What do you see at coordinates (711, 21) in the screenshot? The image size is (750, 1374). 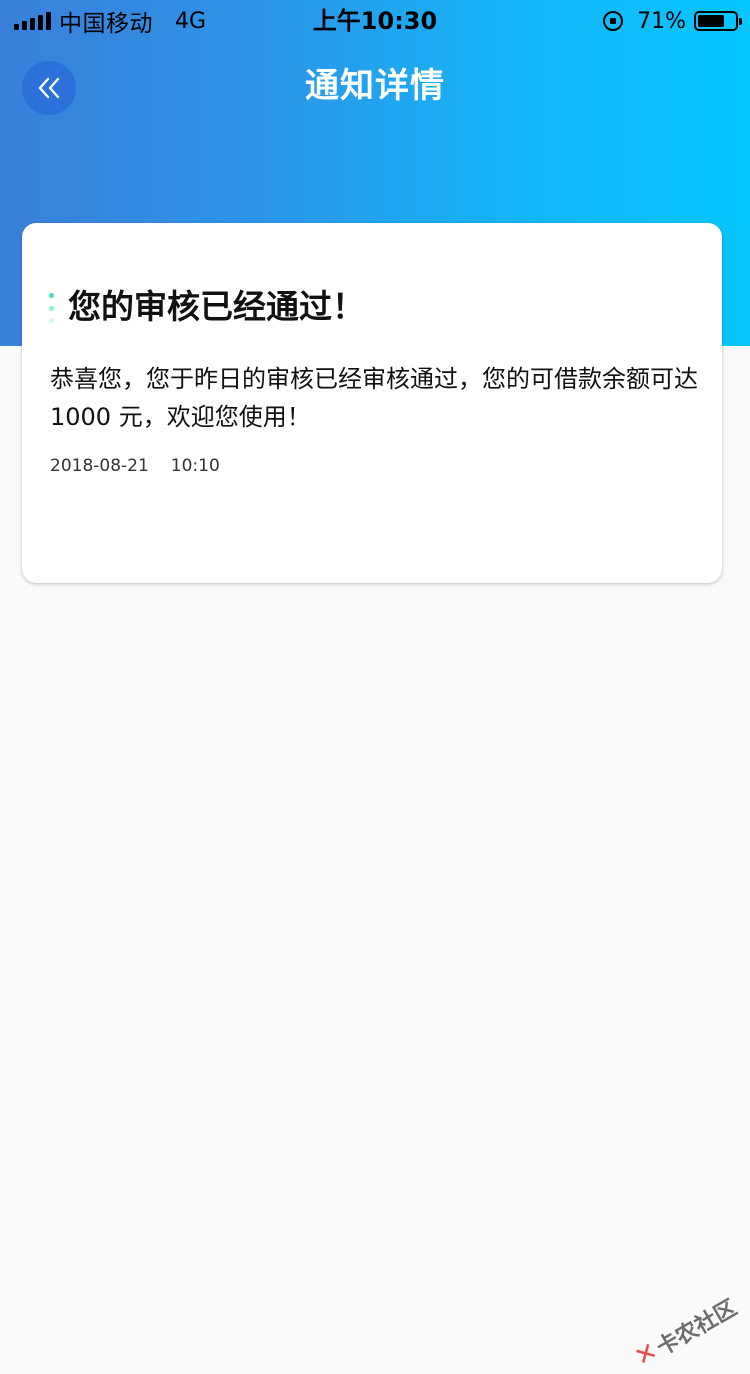 I see `battery-fill` at bounding box center [711, 21].